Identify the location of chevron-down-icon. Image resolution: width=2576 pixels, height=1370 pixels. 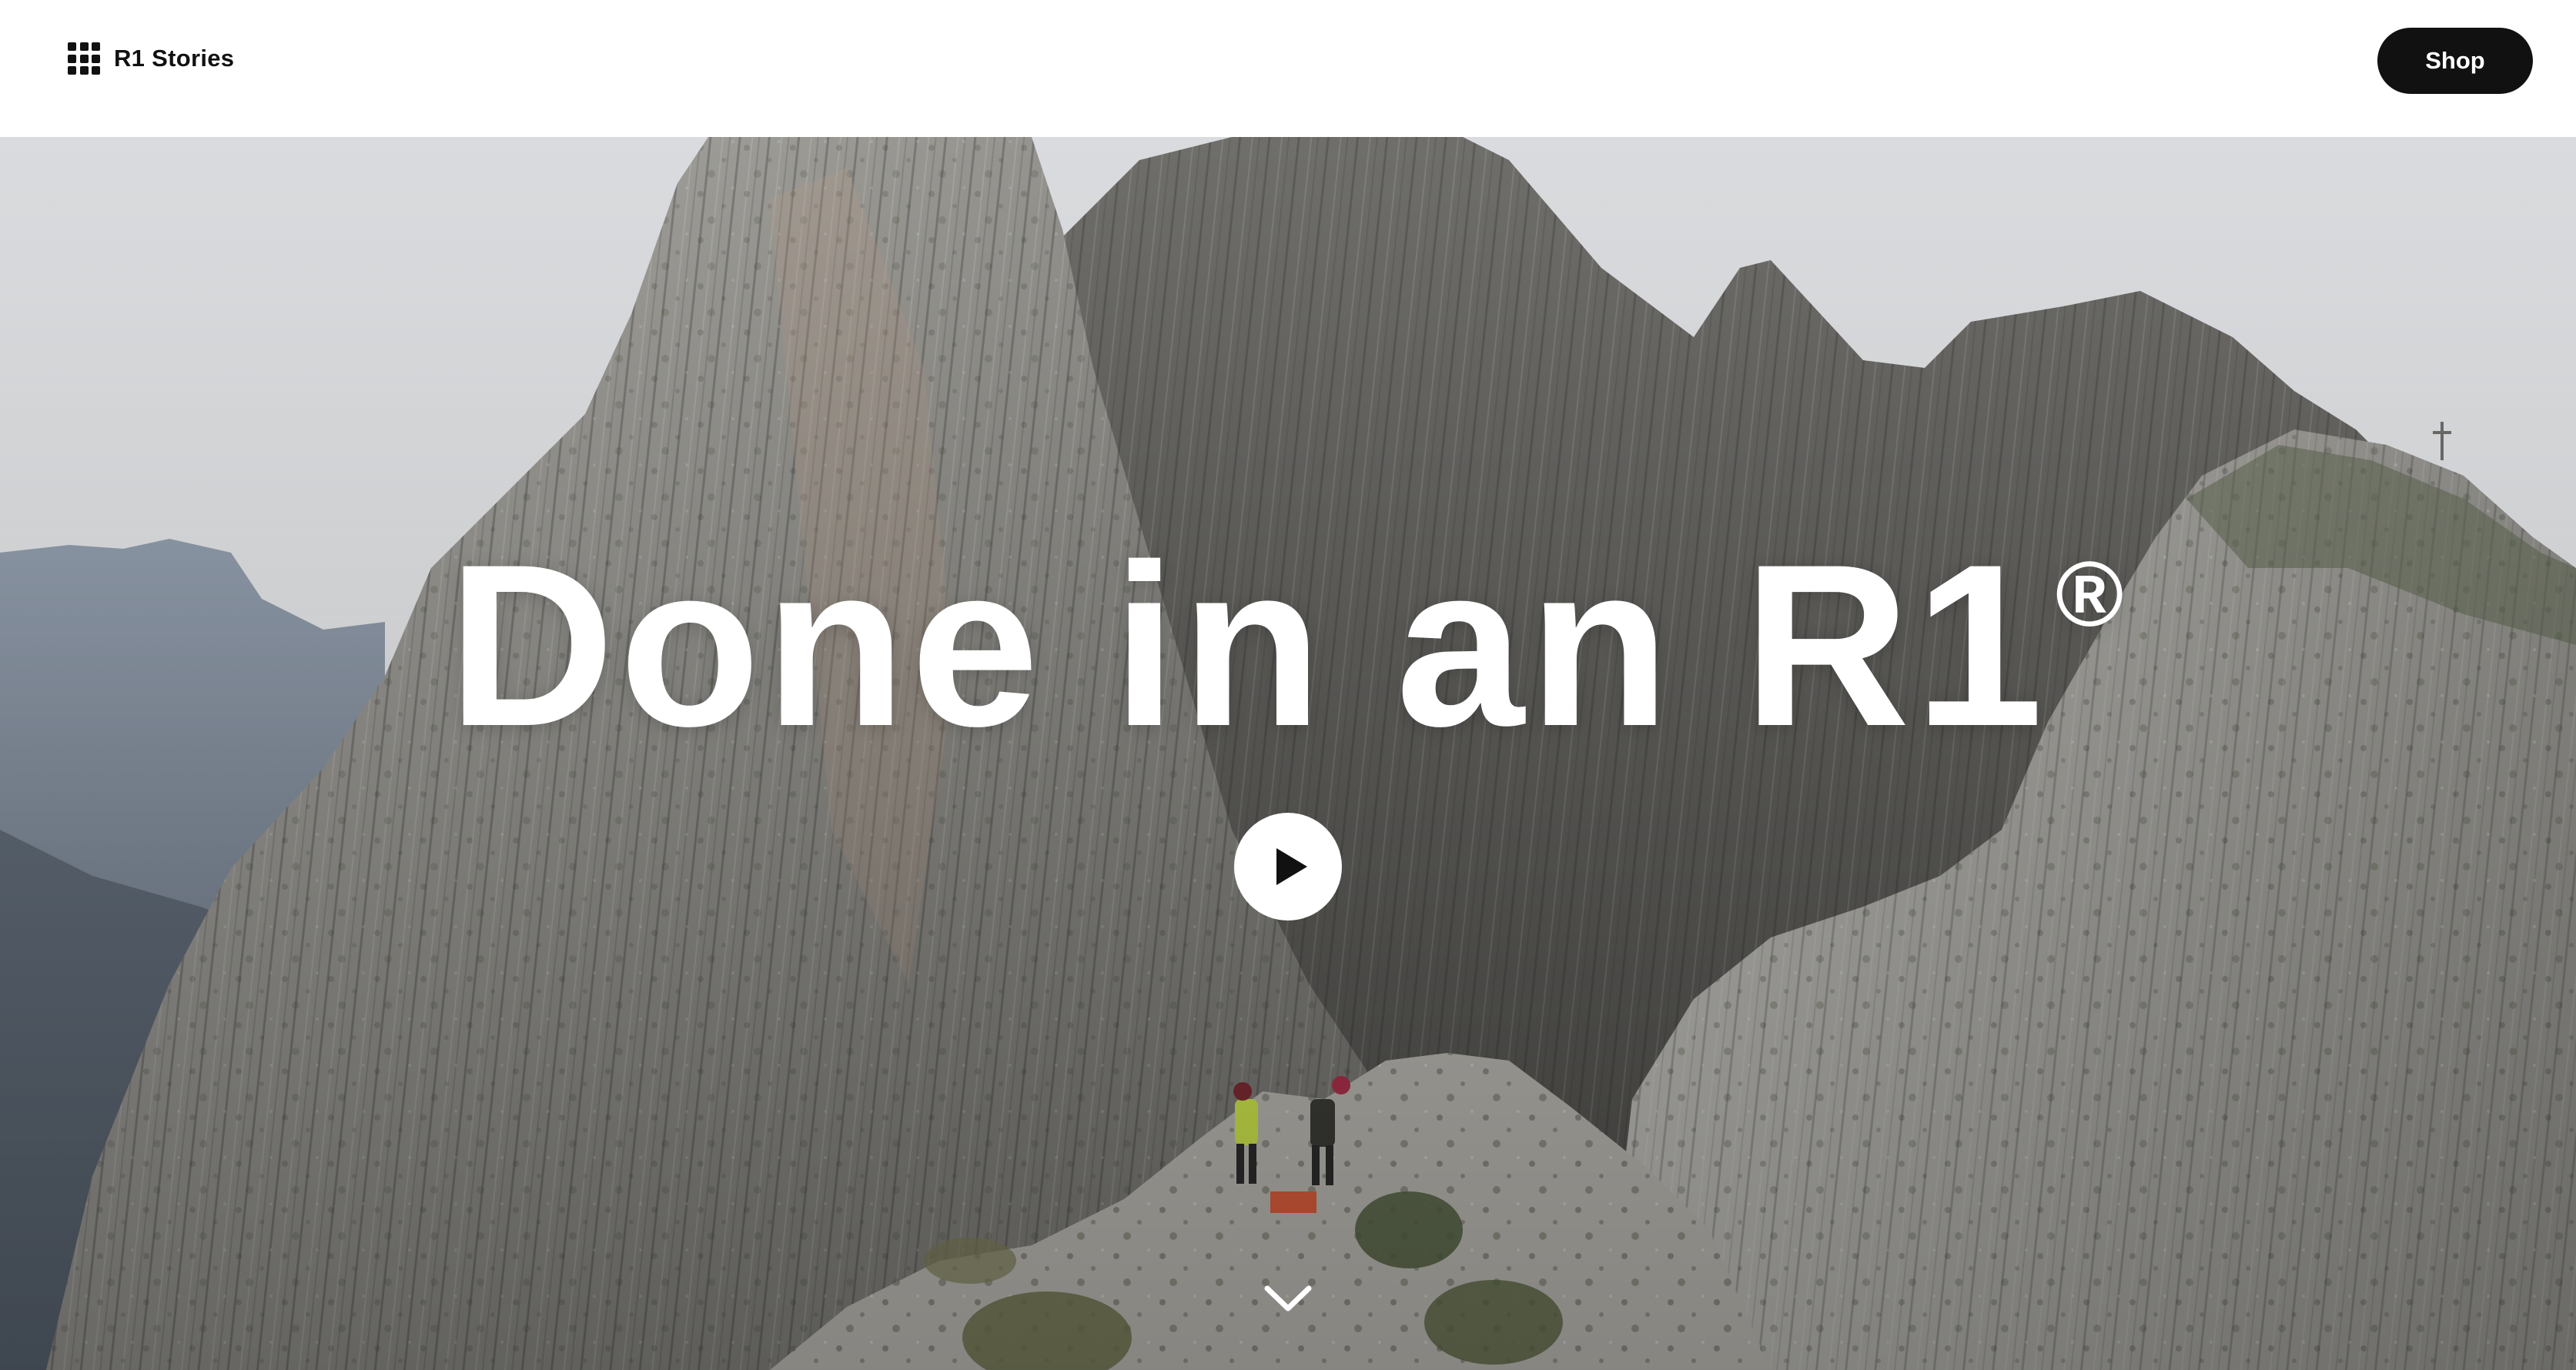
(1288, 1299).